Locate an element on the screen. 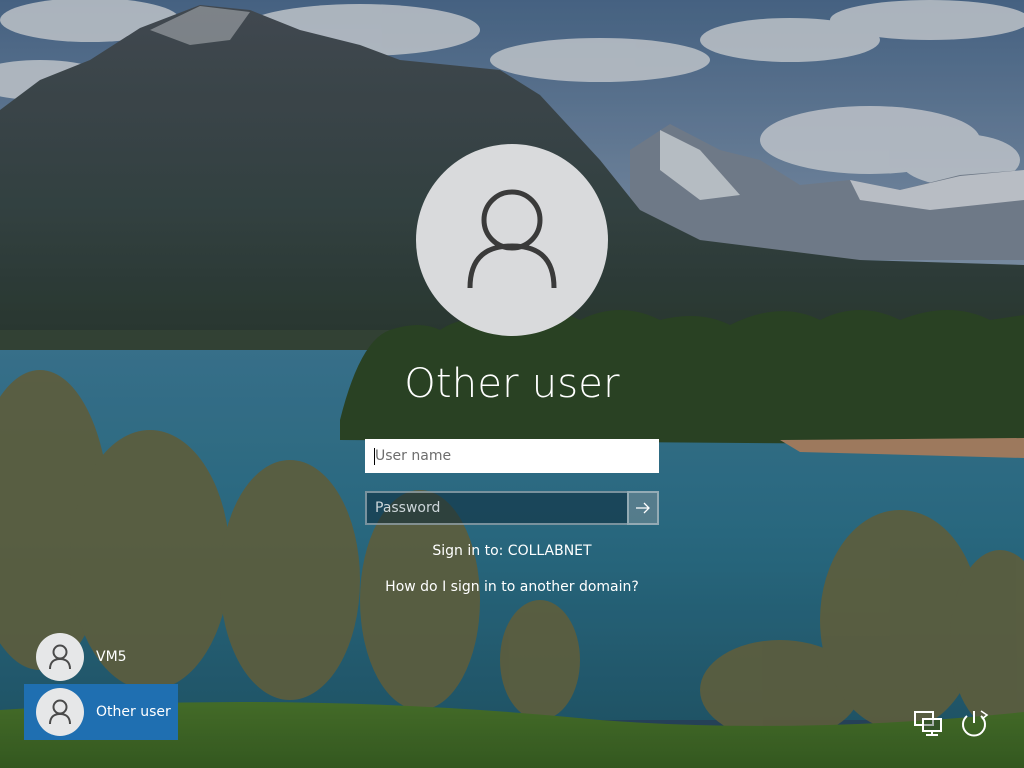 The height and width of the screenshot is (768, 1024). another-domain-help-link: How do I sign in to another domain? is located at coordinates (512, 587).